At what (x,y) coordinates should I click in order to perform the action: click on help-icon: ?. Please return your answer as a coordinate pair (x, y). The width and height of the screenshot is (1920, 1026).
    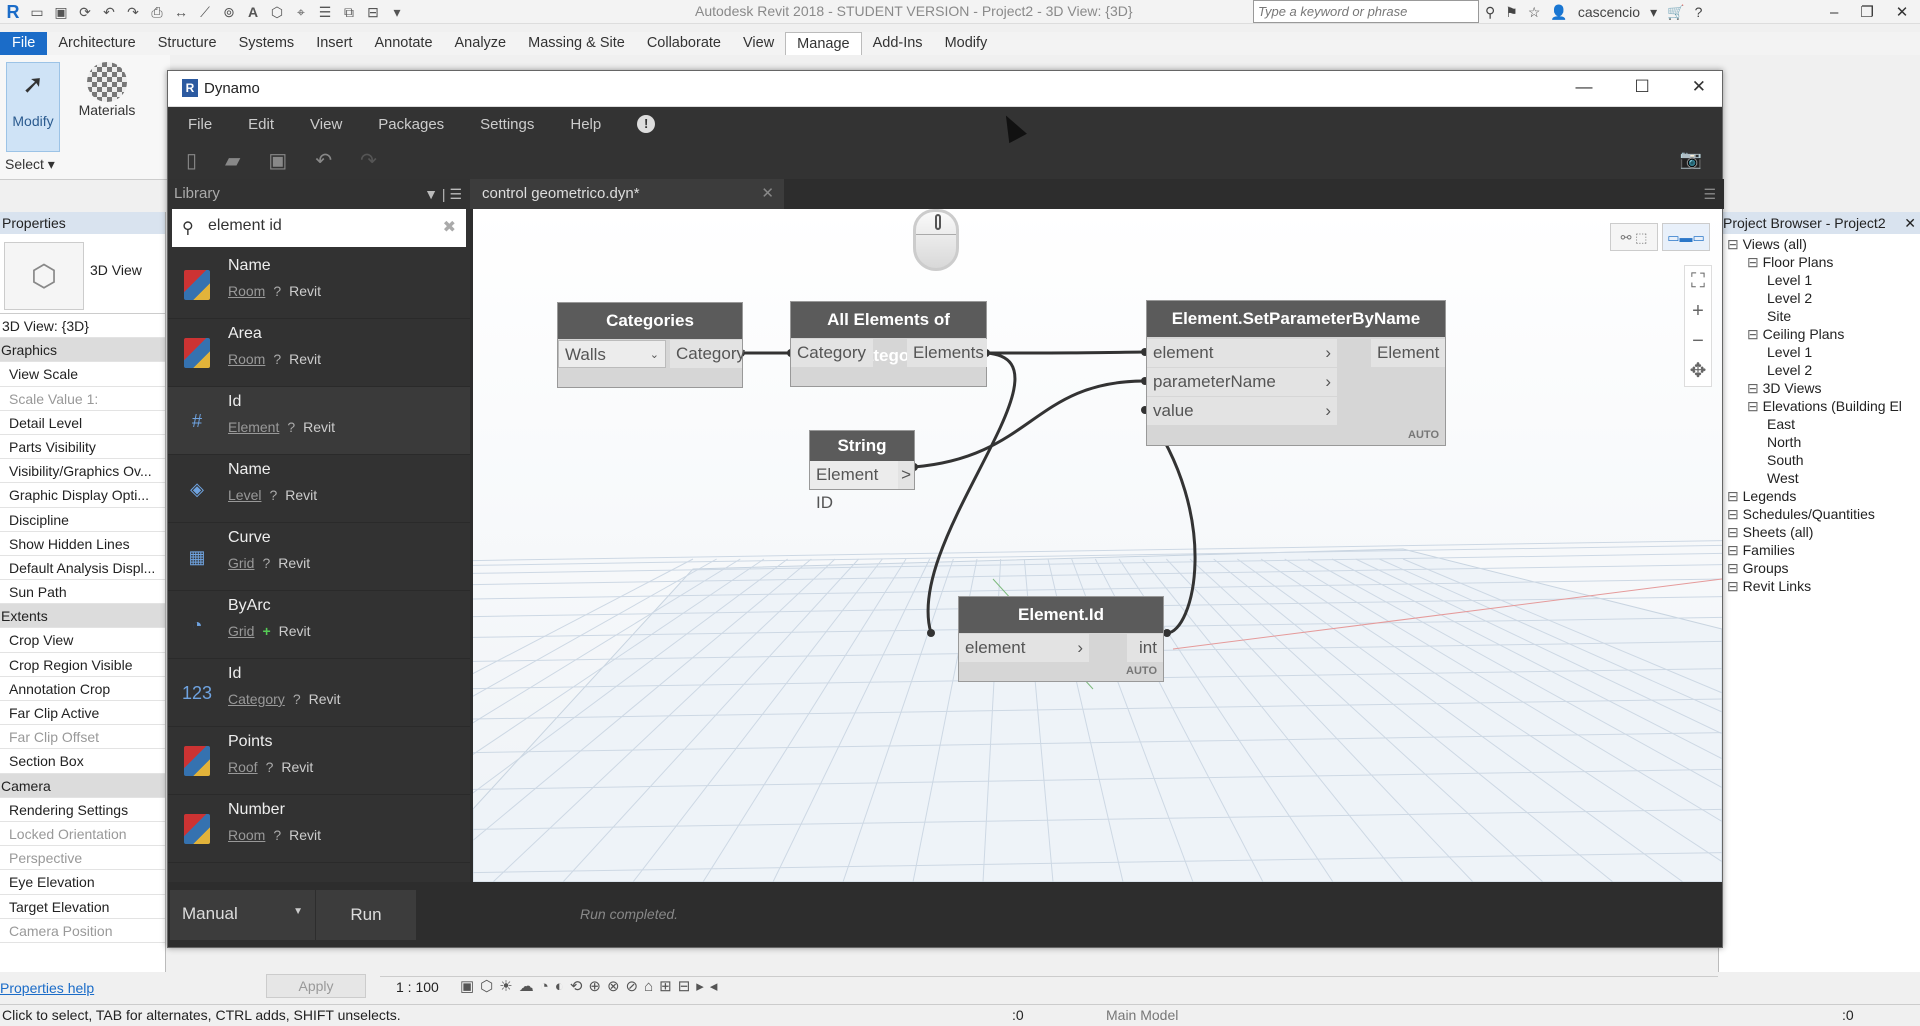
    Looking at the image, I should click on (1699, 12).